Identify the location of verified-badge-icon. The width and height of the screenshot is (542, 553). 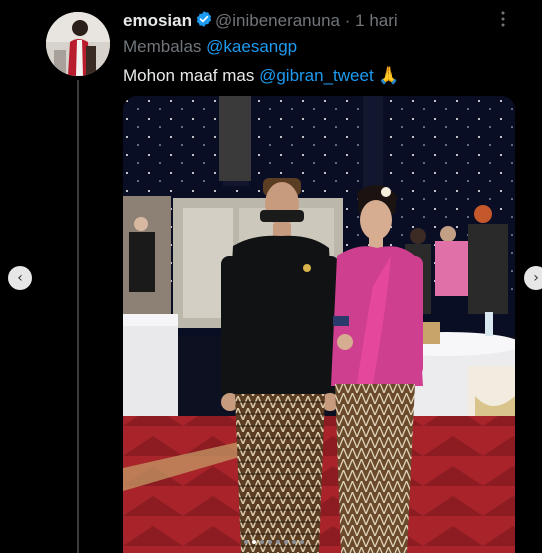
(204, 21).